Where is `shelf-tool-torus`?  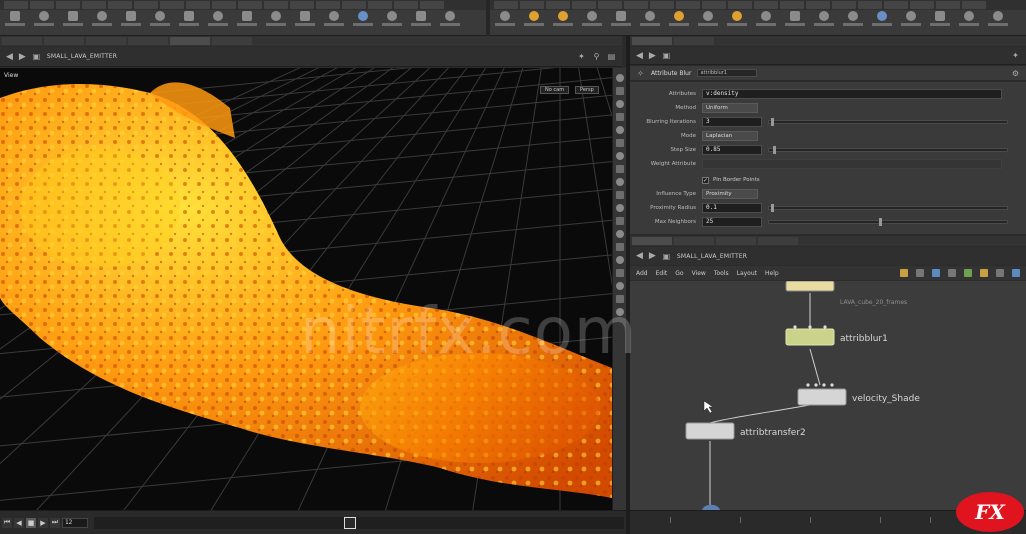
shelf-tool-torus is located at coordinates (102, 22).